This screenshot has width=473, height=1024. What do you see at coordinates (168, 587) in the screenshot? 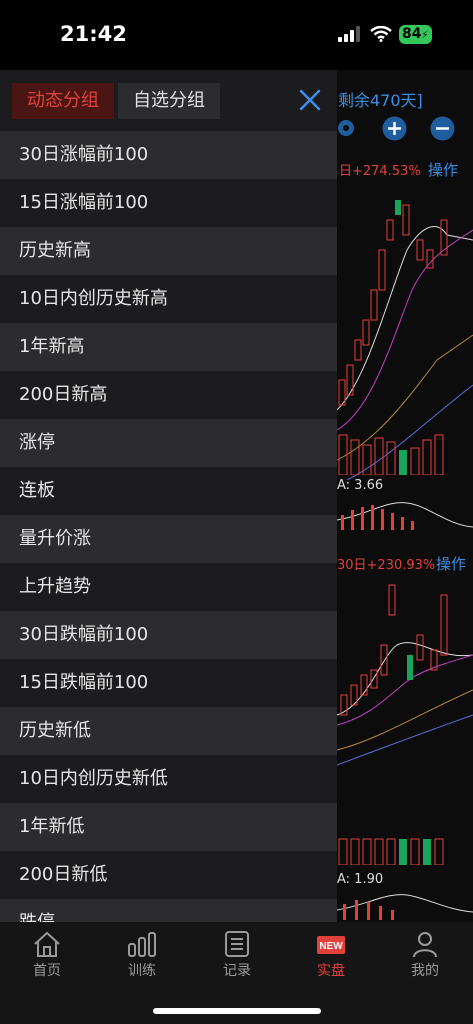
I see `list-item: 上升趋势` at bounding box center [168, 587].